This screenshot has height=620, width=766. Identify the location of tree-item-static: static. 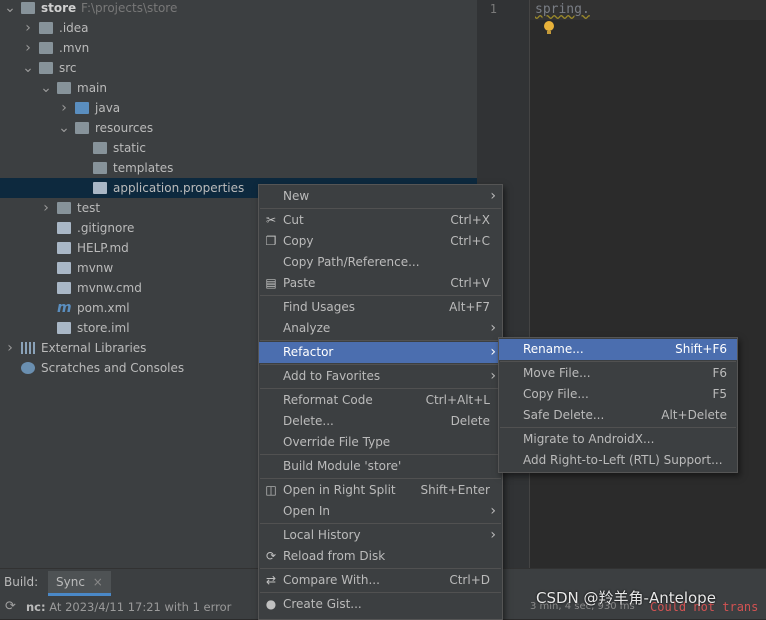
(238, 148).